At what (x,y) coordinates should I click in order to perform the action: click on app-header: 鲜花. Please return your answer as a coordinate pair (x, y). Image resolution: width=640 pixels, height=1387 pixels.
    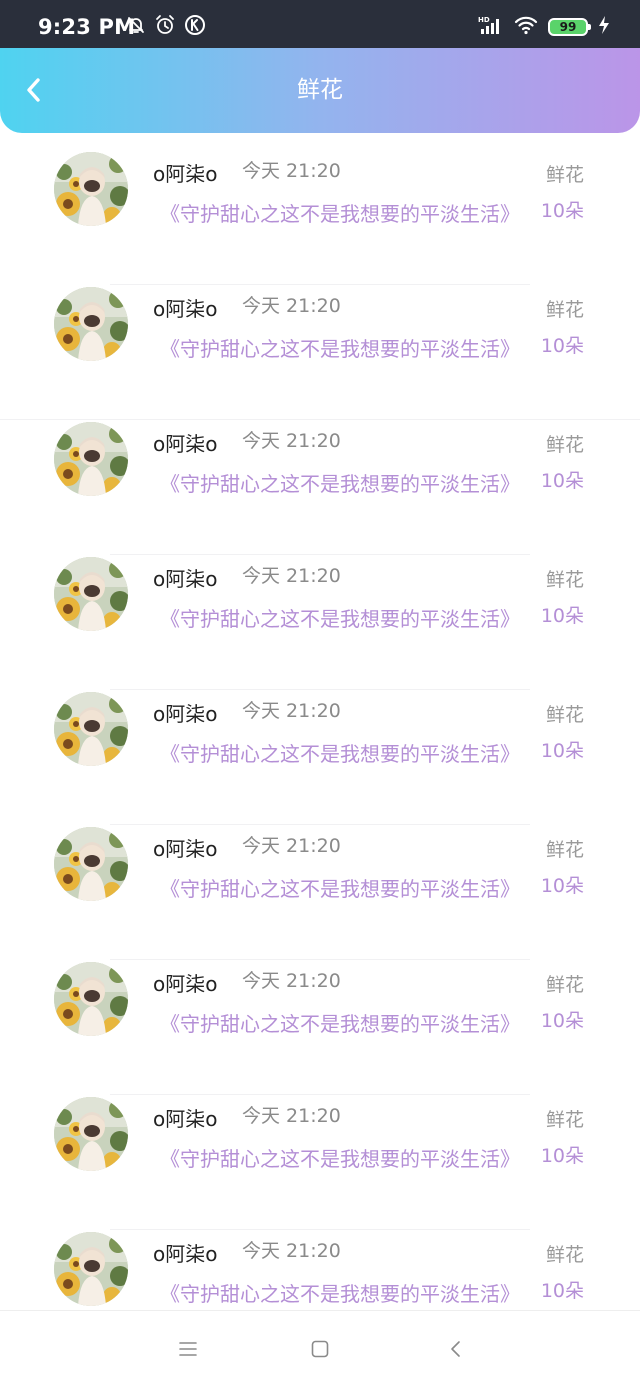
    Looking at the image, I should click on (320, 90).